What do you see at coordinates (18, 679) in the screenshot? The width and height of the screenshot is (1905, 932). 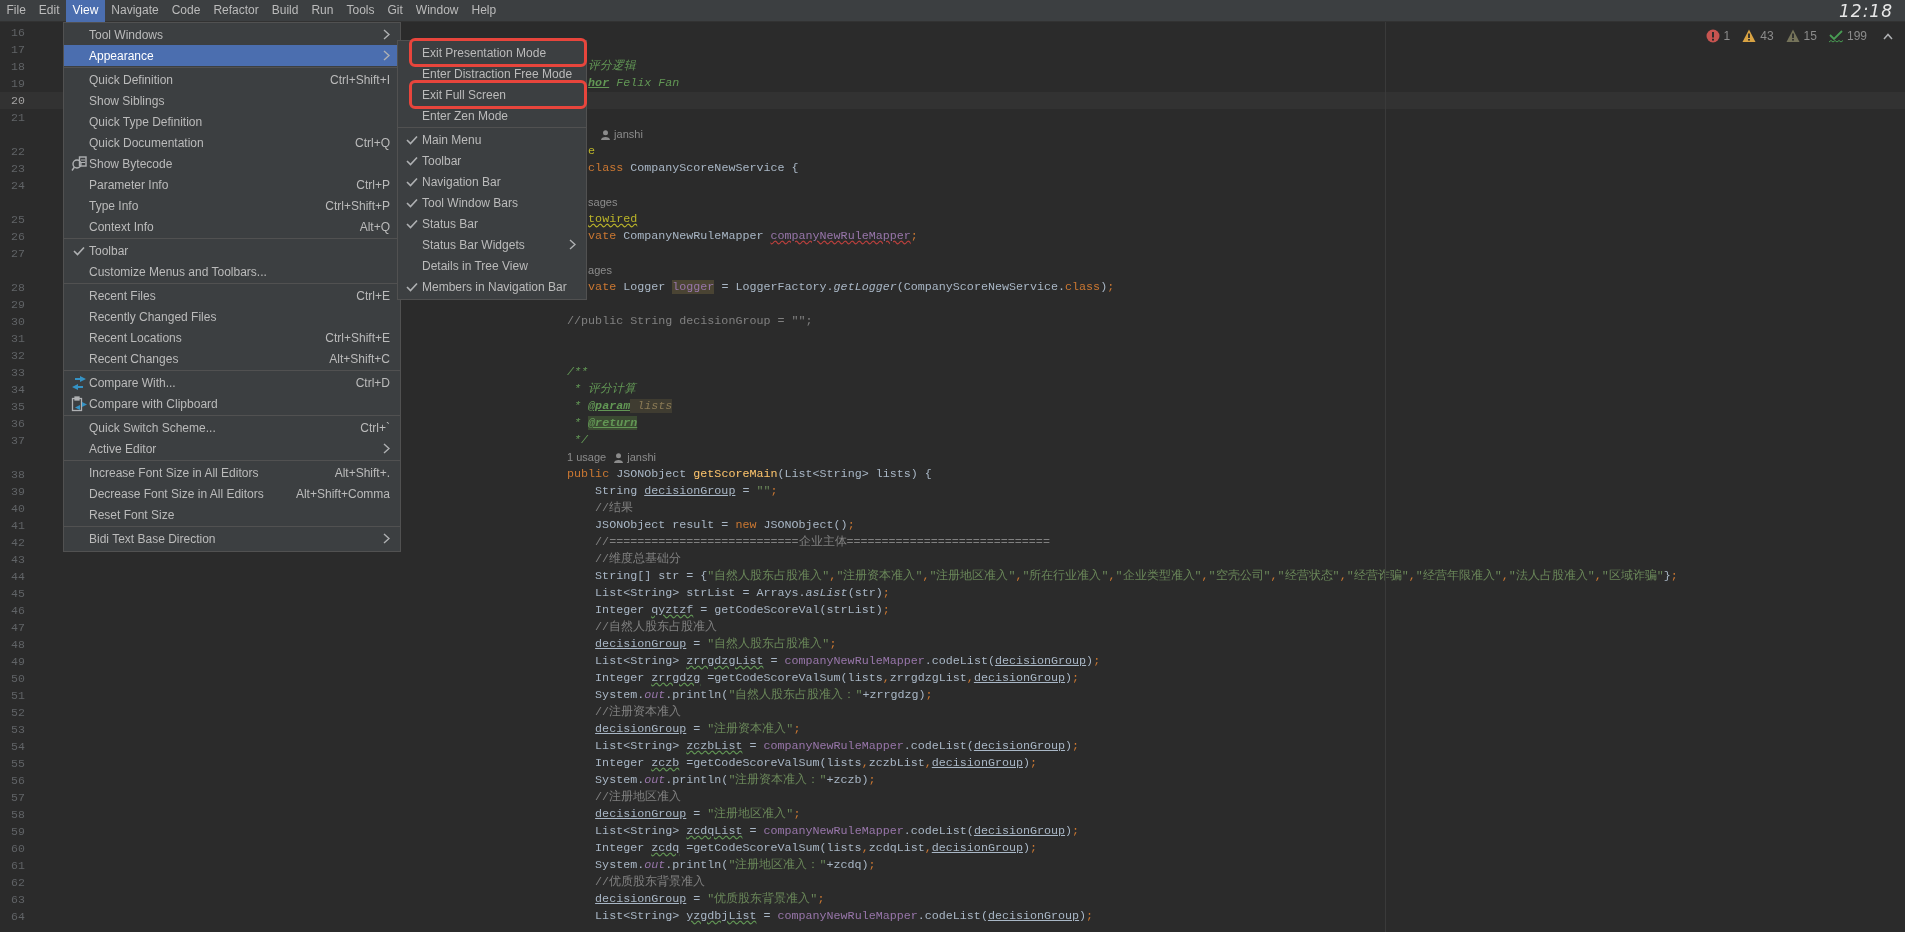 I see `line-number: 50` at bounding box center [18, 679].